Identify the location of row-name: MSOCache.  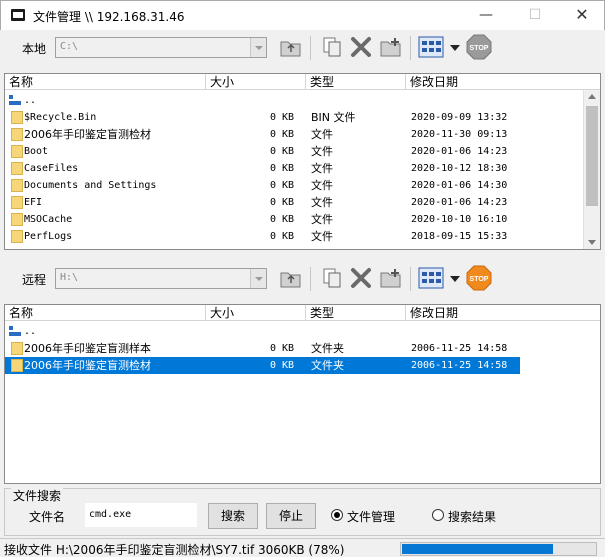
(48, 219).